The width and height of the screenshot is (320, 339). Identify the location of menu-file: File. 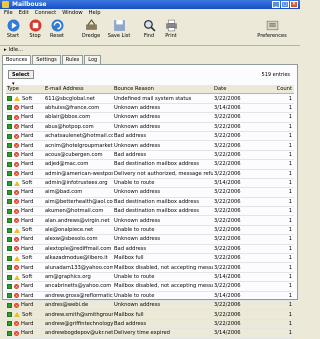
(8, 13).